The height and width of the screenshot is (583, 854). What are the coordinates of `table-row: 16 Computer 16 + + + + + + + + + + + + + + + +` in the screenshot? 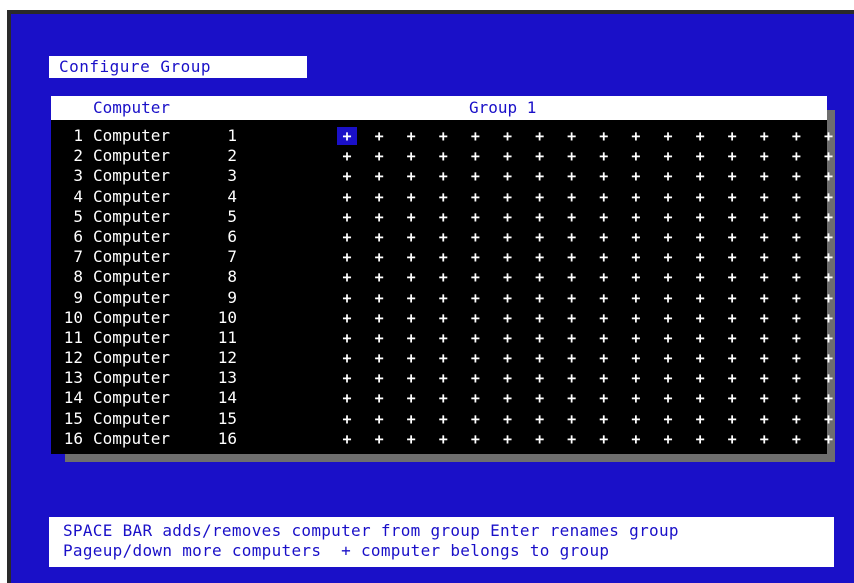 It's located at (442, 439).